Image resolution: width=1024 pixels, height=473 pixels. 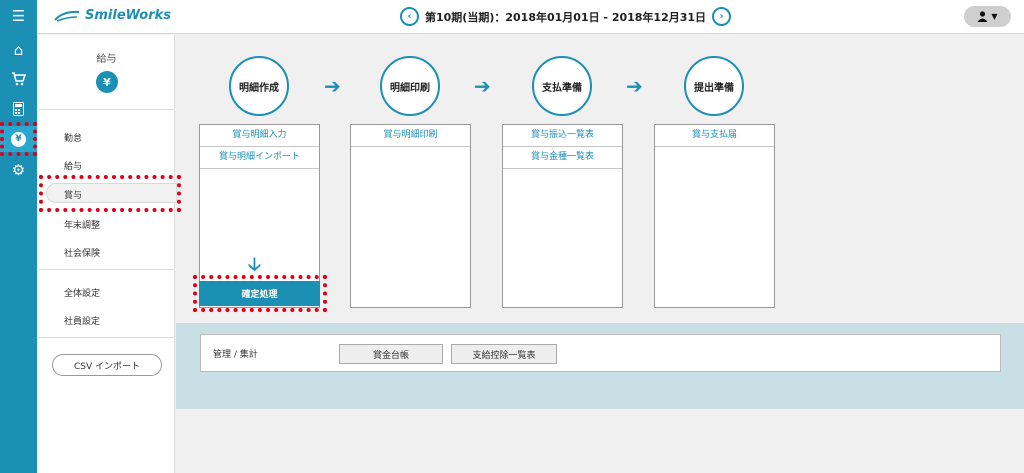 What do you see at coordinates (259, 158) in the screenshot?
I see `link-bonus-statement-import: 賞与明細インポート` at bounding box center [259, 158].